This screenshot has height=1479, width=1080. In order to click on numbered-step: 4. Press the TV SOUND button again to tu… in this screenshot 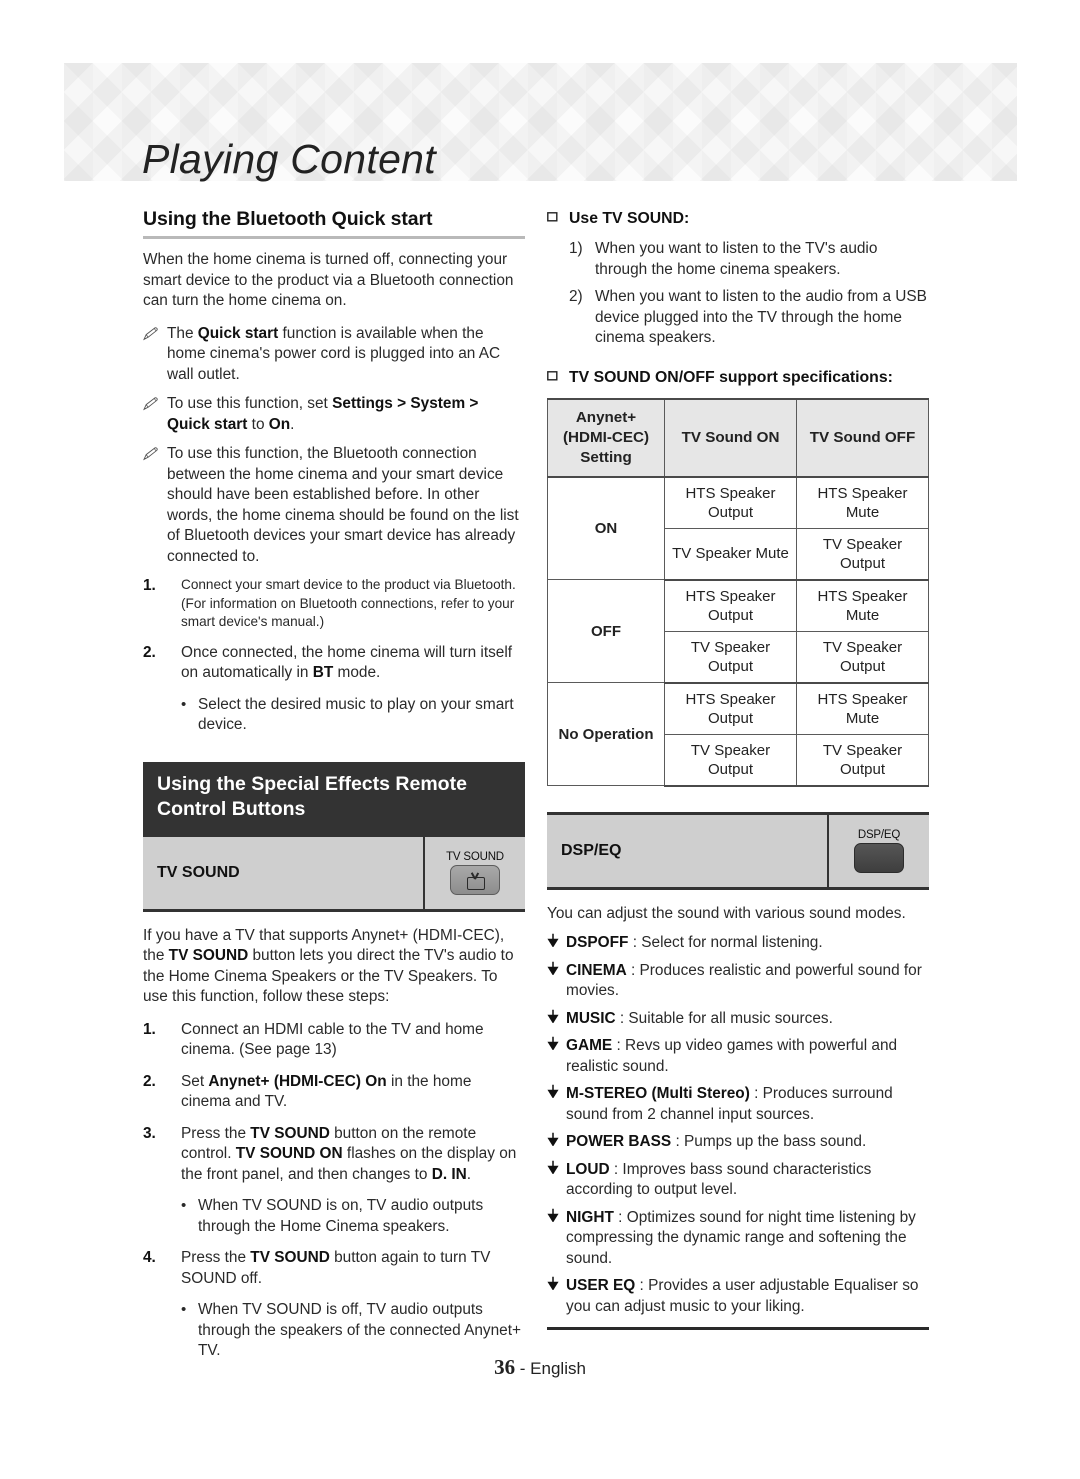, I will do `click(334, 1268)`.